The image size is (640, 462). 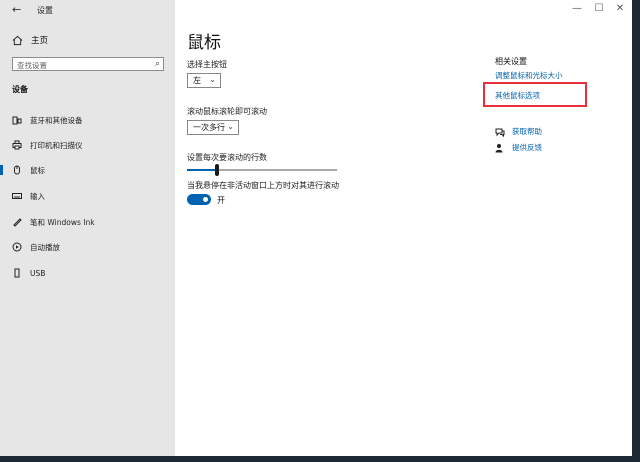 I want to click on sidebar-item-label: USB, so click(x=38, y=273).